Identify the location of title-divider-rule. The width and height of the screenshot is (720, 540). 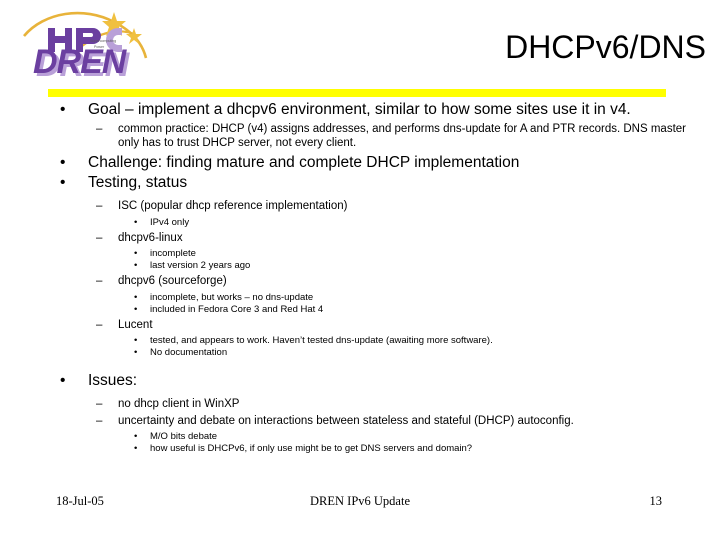
(357, 93).